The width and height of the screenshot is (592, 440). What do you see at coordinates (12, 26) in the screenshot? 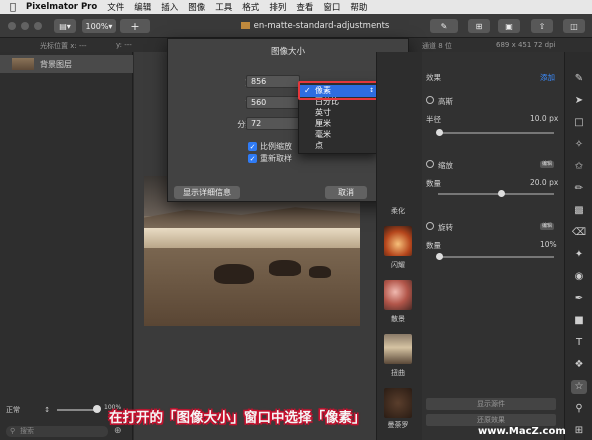
I see `close-window-button` at bounding box center [12, 26].